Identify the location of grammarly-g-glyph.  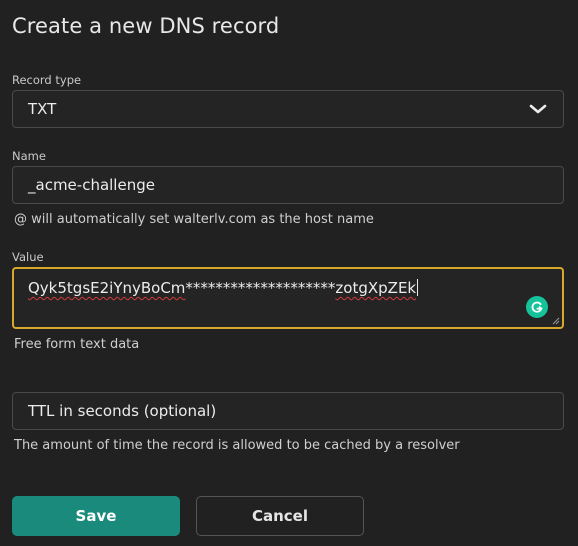
(537, 307).